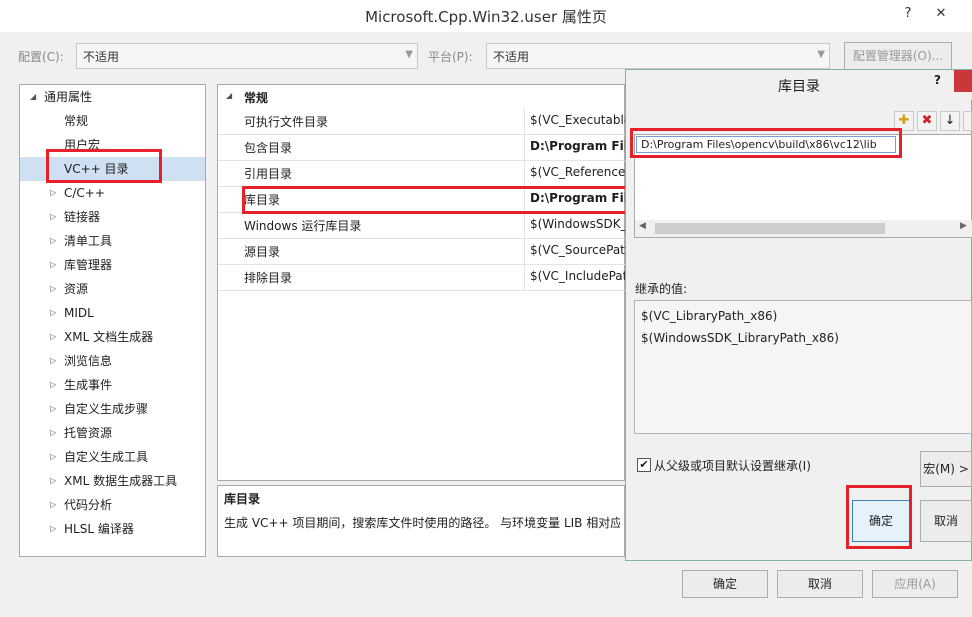 The width and height of the screenshot is (972, 617). What do you see at coordinates (644, 465) in the screenshot?
I see `inherit-checkbox: ✔` at bounding box center [644, 465].